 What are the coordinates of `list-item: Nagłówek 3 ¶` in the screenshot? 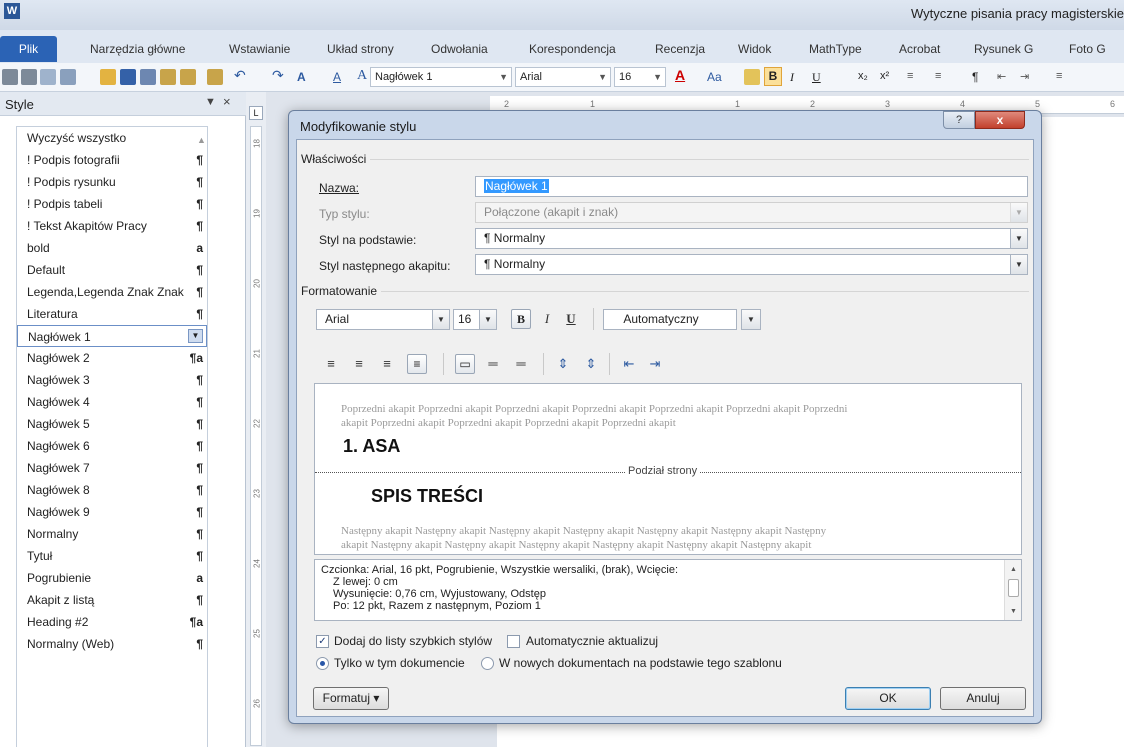 It's located at (112, 380).